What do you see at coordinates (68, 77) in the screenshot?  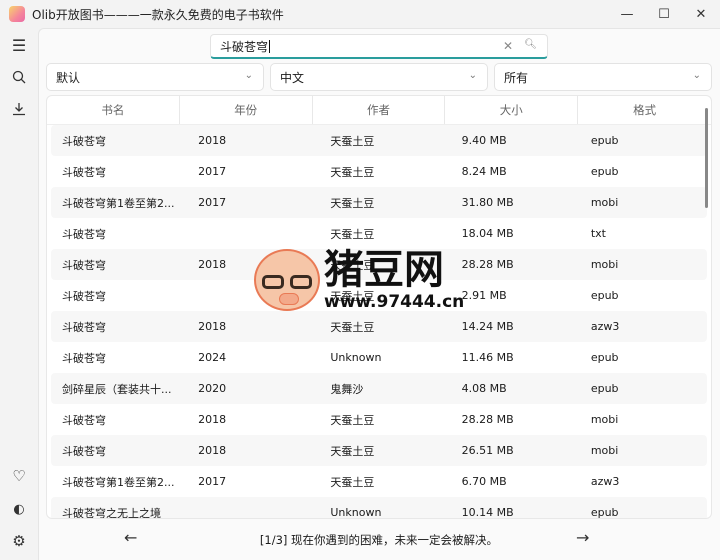 I see `sort-selected: 默认` at bounding box center [68, 77].